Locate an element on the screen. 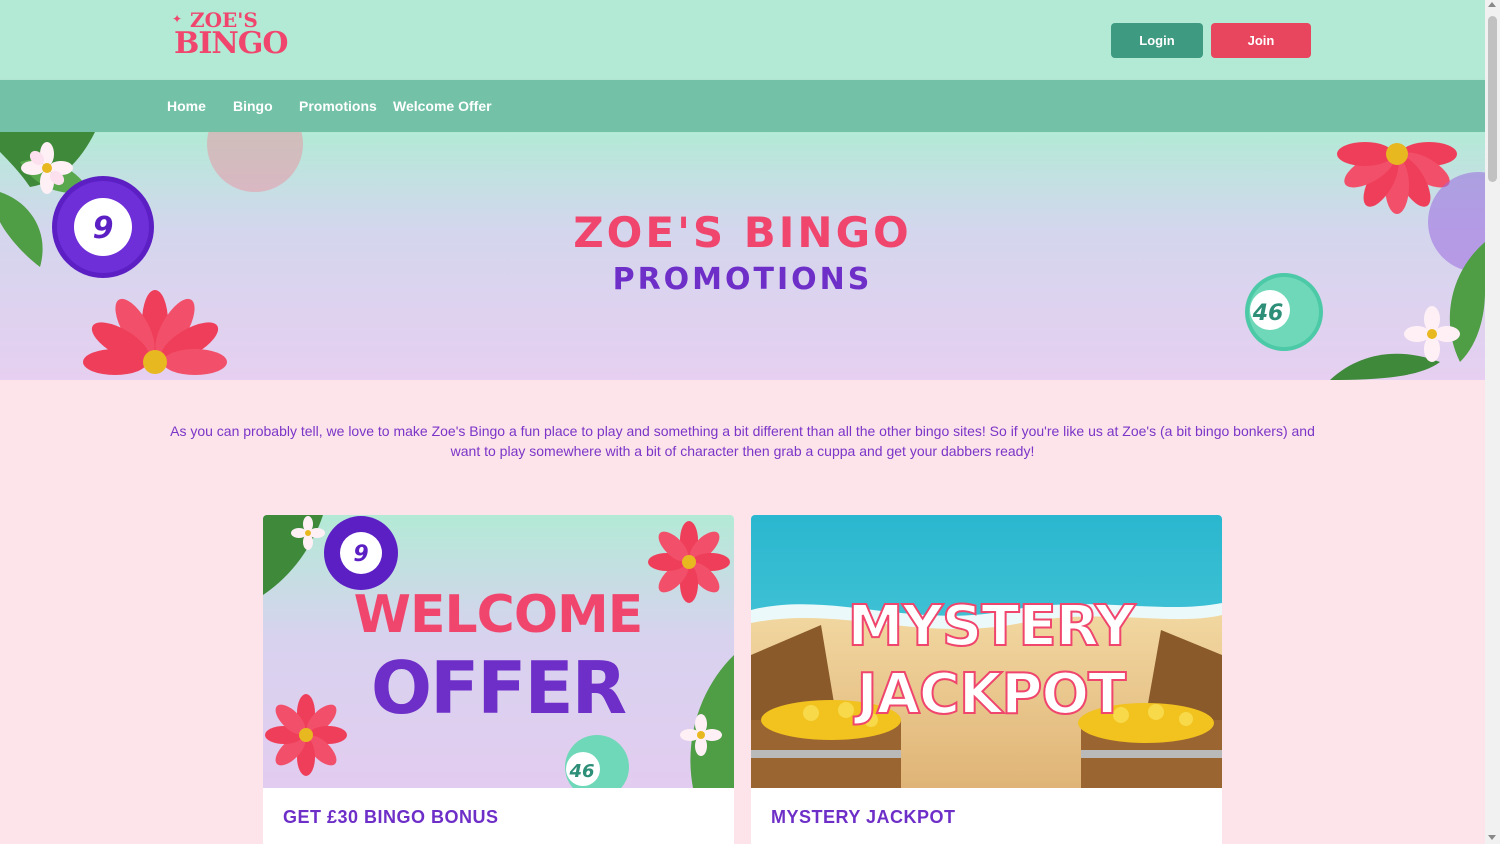 This screenshot has height=844, width=1500. nav-item-bingo: Bingo is located at coordinates (253, 106).